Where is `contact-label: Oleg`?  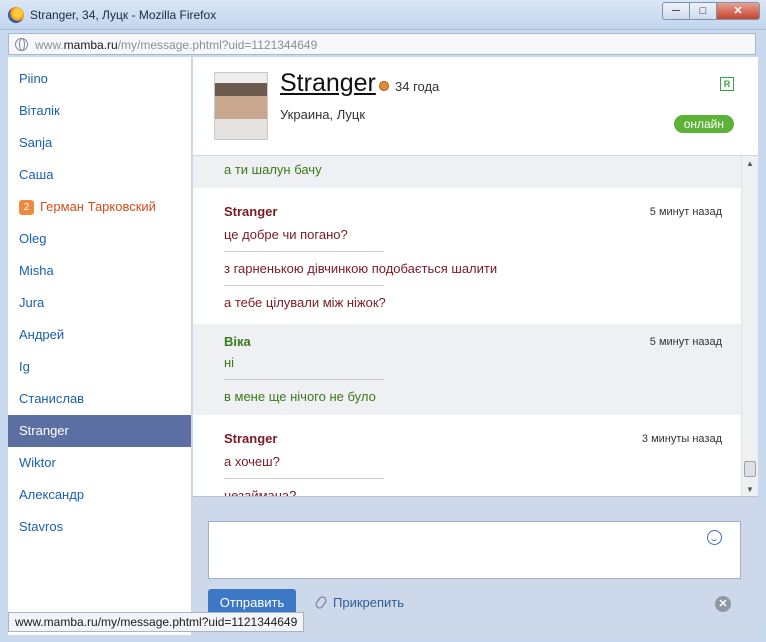
contact-label: Oleg is located at coordinates (33, 238).